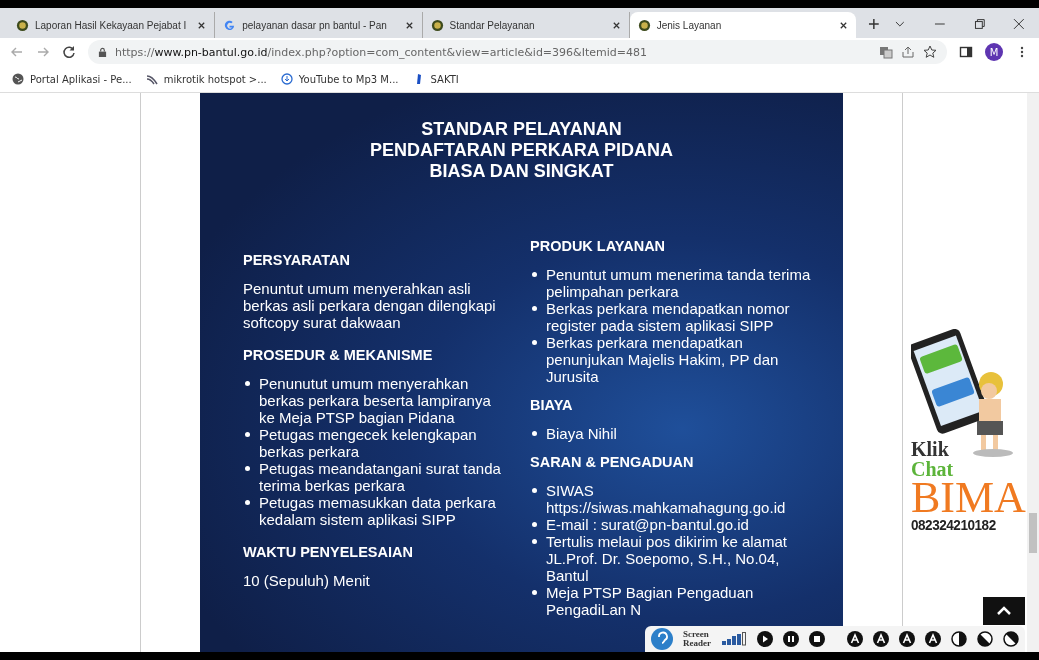 The width and height of the screenshot is (1039, 660). What do you see at coordinates (930, 52) in the screenshot?
I see `star-icon` at bounding box center [930, 52].